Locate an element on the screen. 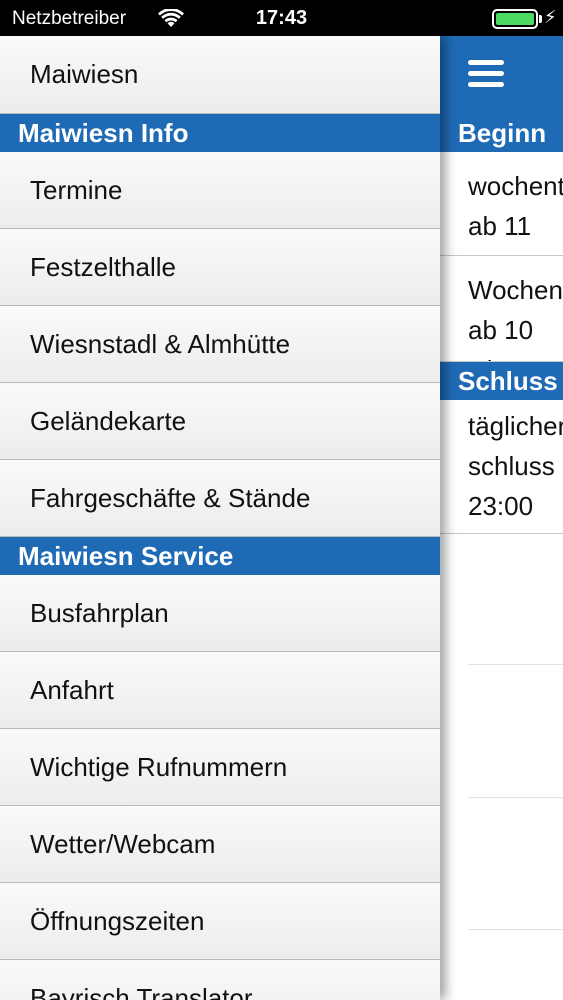 Image resolution: width=563 pixels, height=1000 pixels. drawer-item-fahrgeschaefte: Fahrgeschäfte & Stände is located at coordinates (220, 498).